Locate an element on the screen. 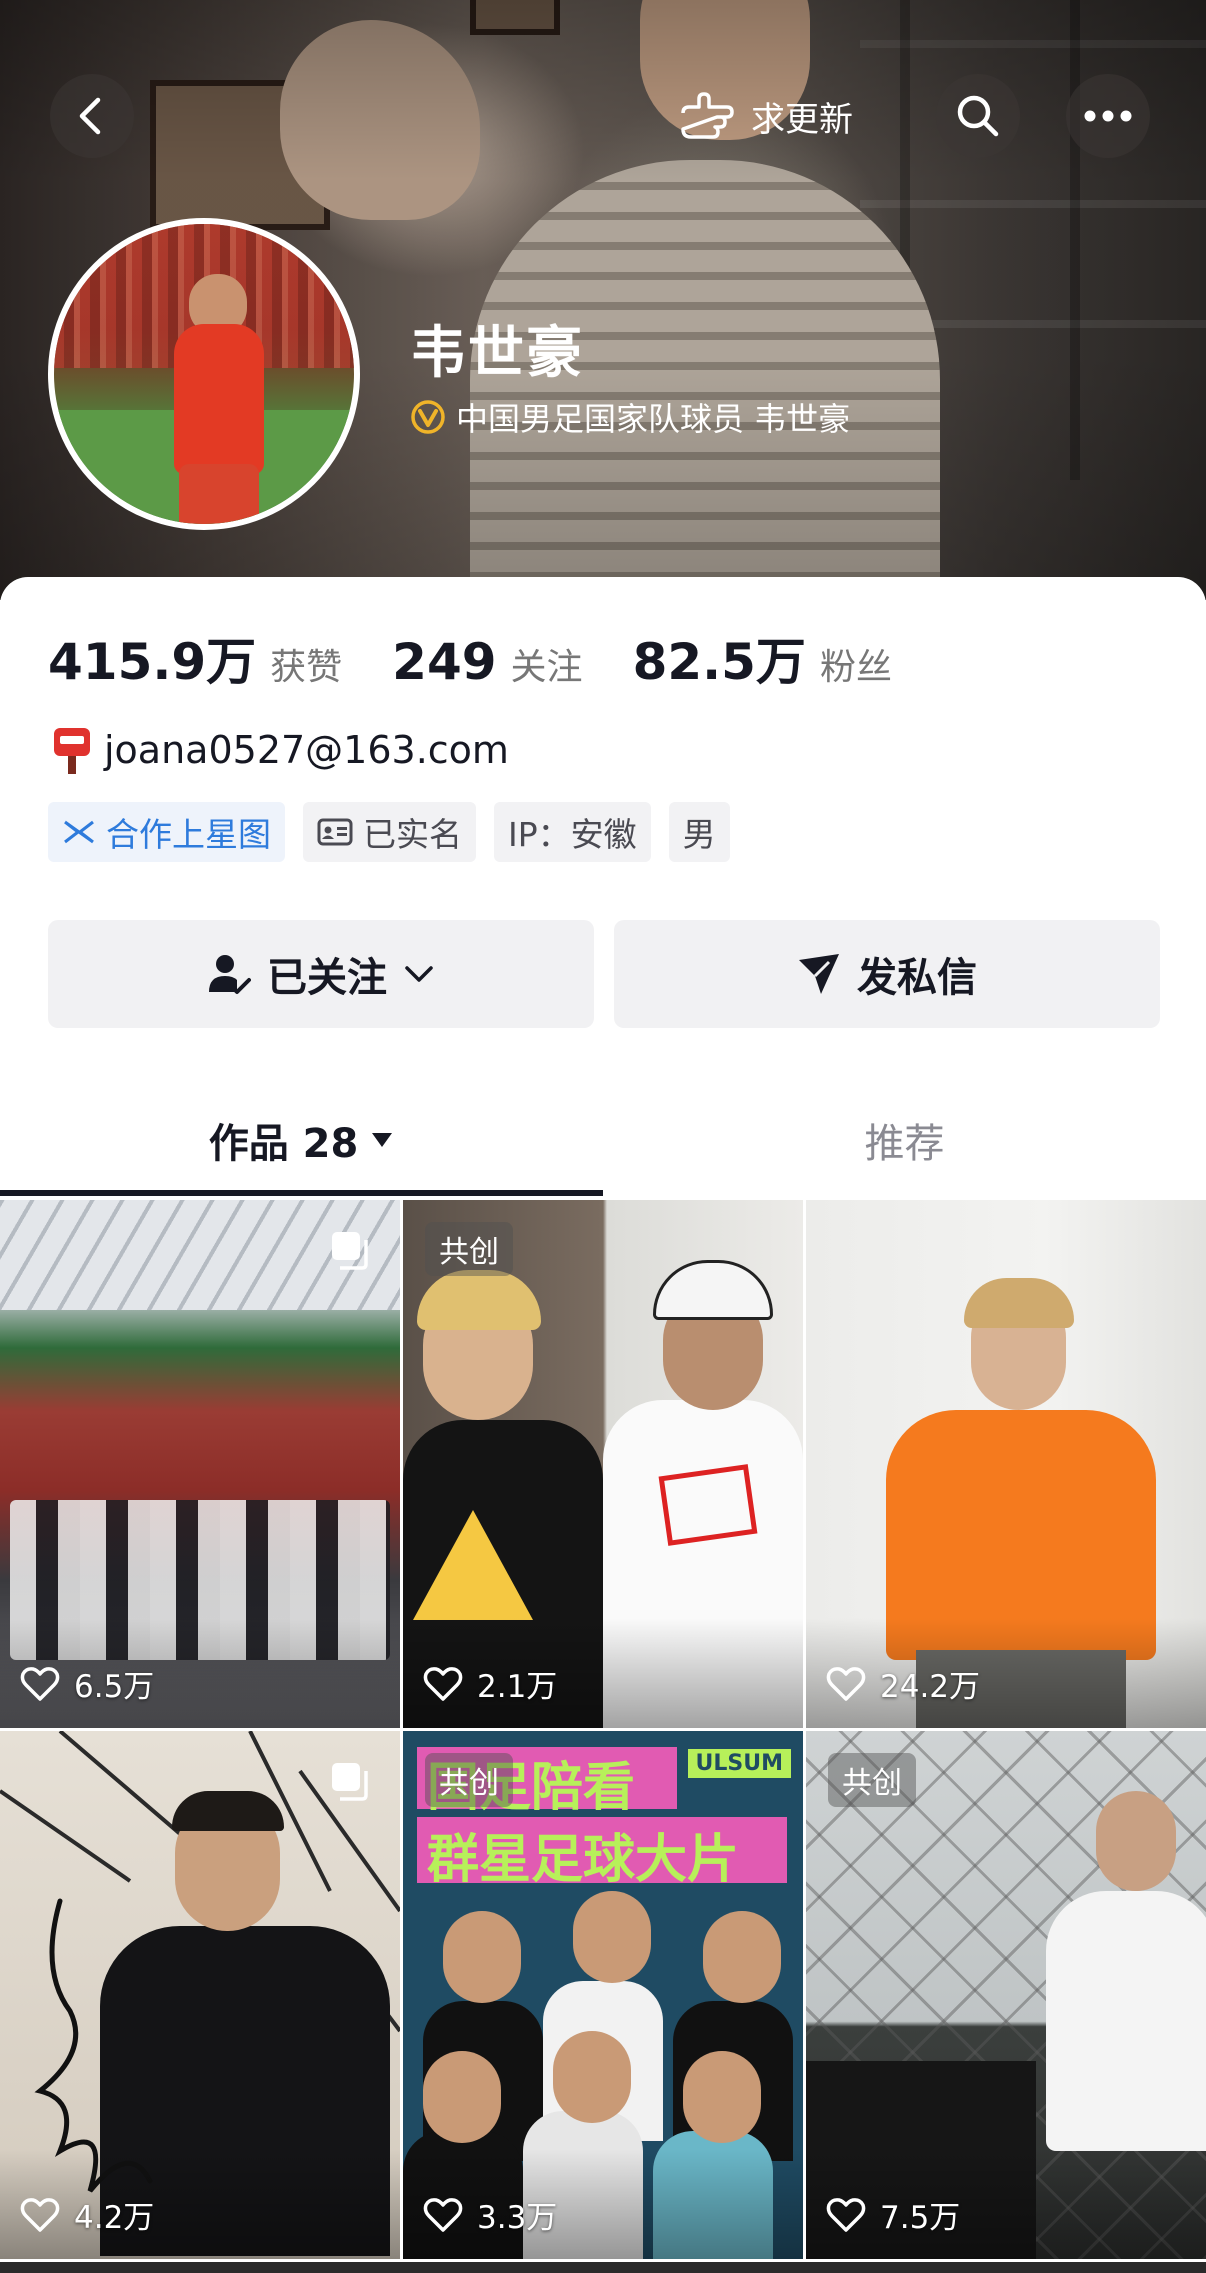  profile-name: 韦世豪 is located at coordinates (497, 353).